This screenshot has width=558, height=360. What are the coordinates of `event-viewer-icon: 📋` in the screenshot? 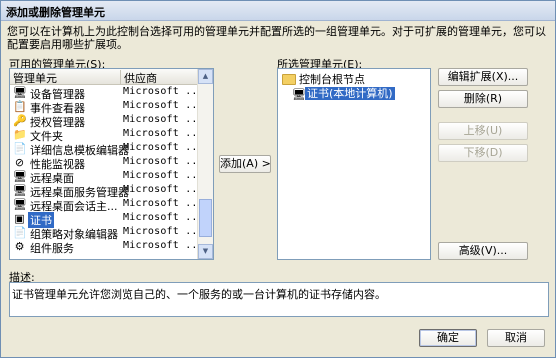 It's located at (20, 106).